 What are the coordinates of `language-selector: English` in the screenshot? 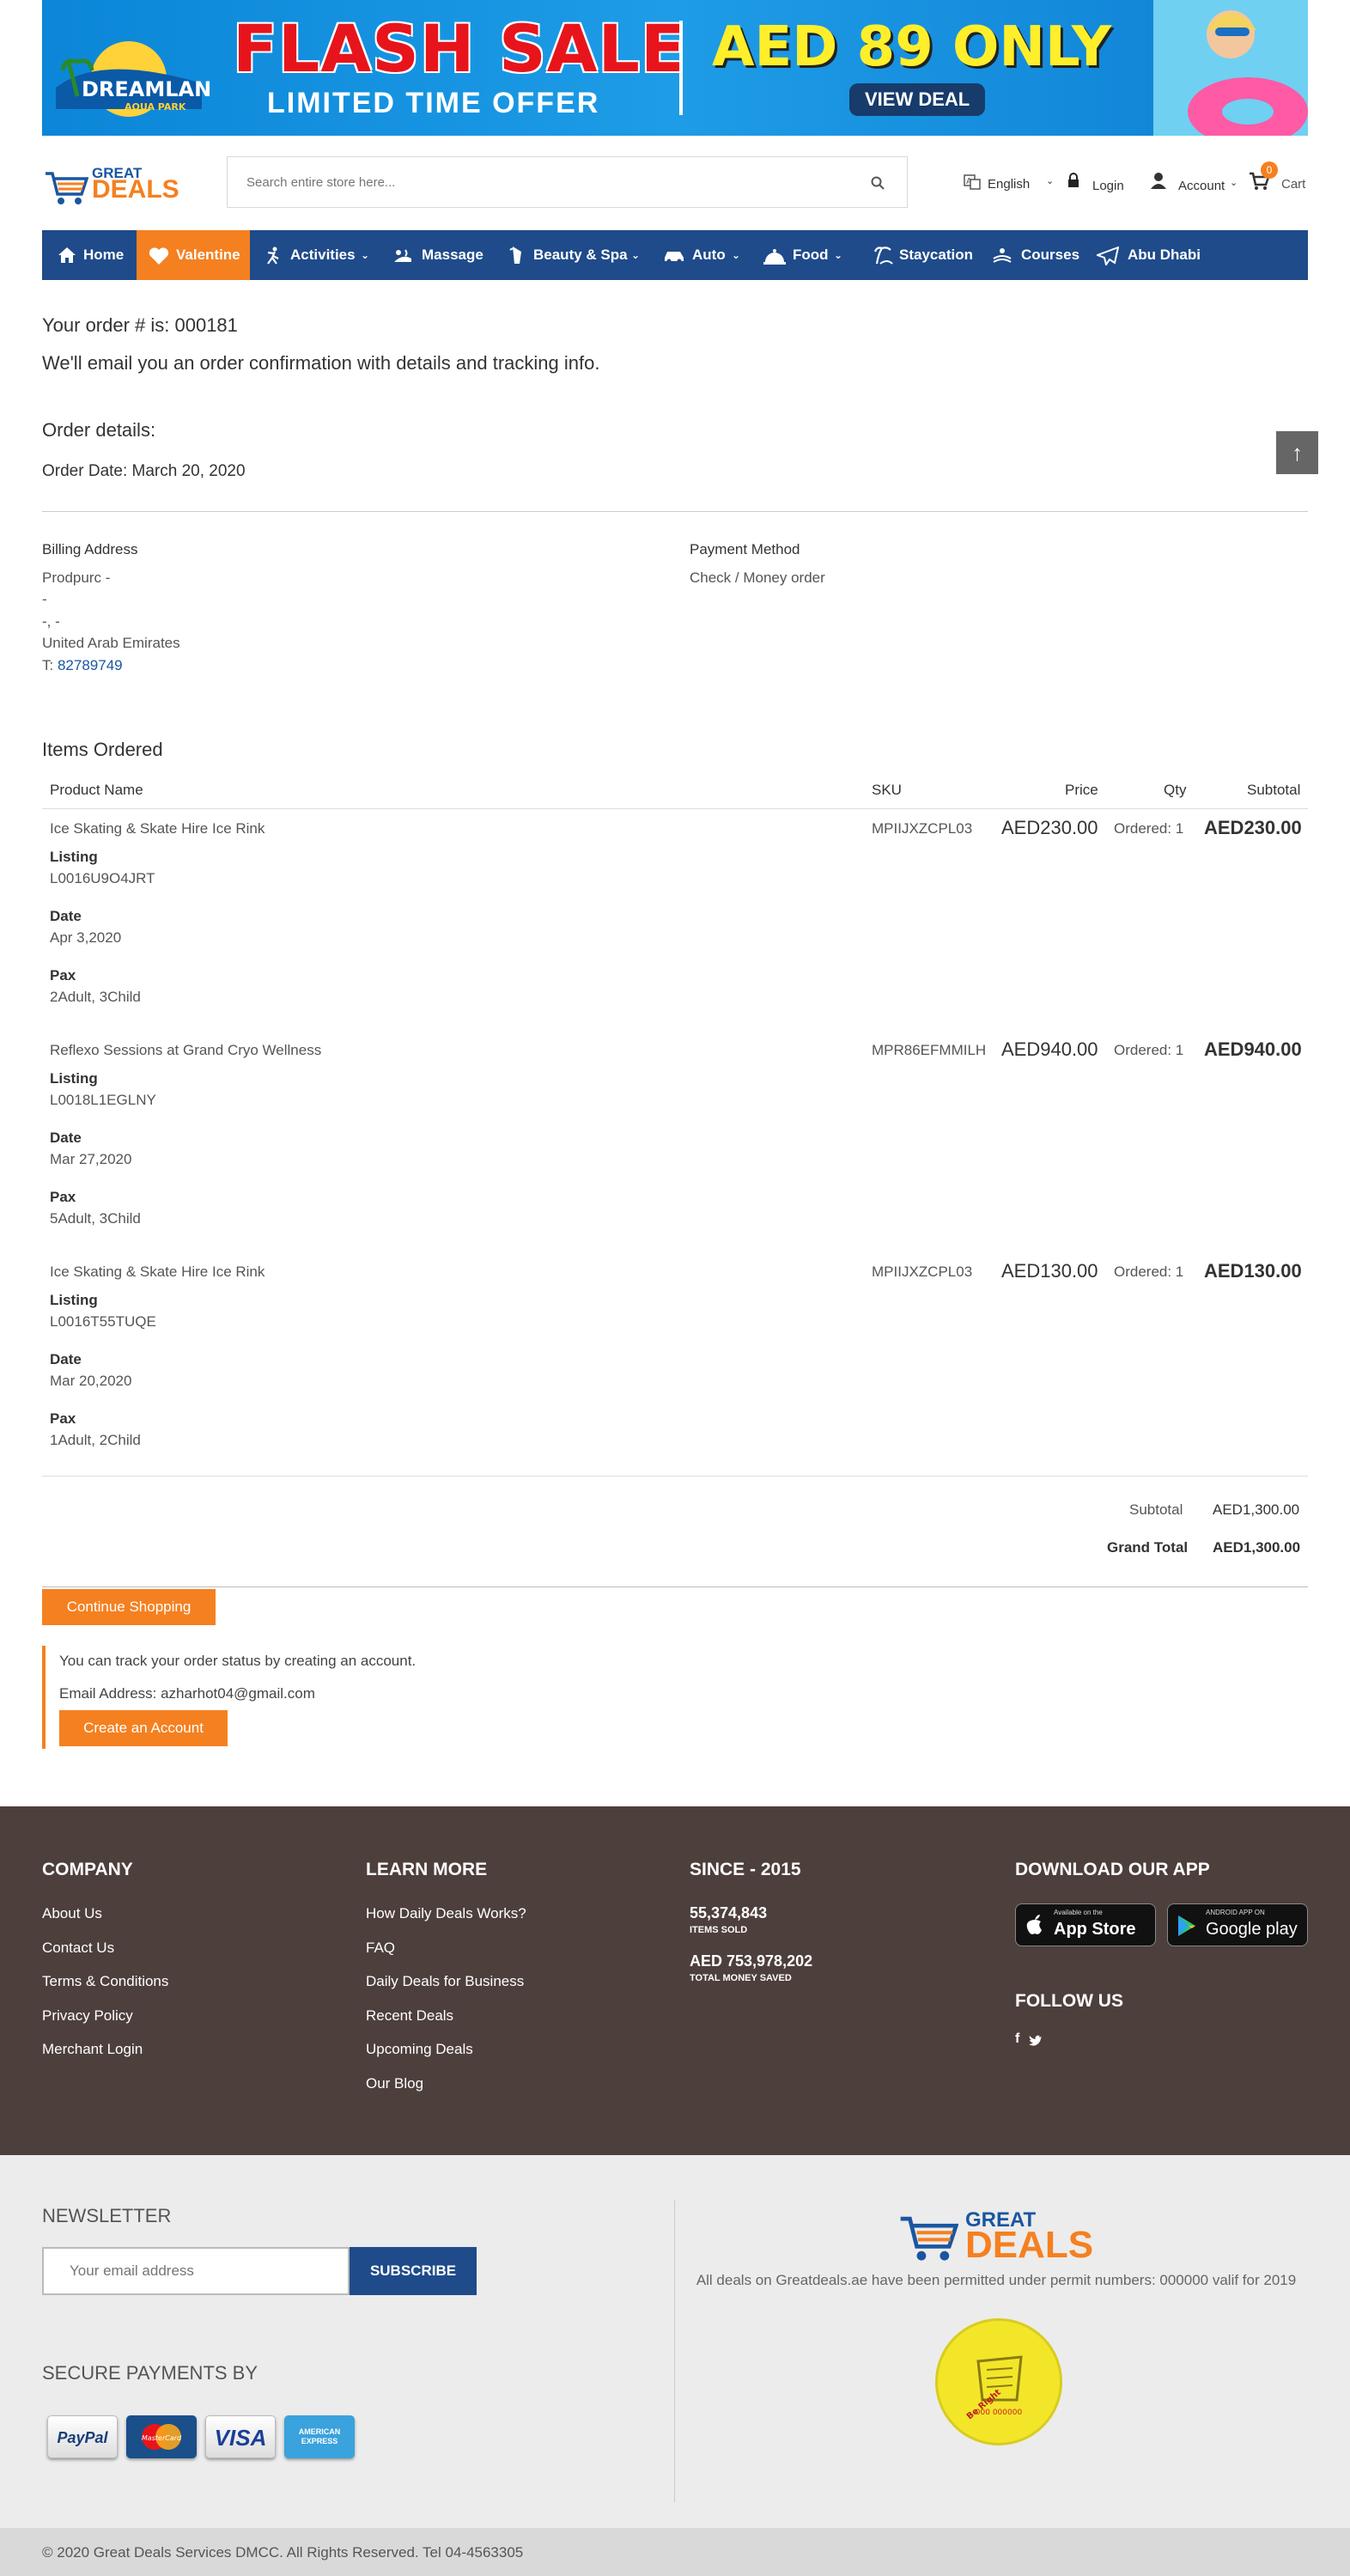 It's located at (1009, 184).